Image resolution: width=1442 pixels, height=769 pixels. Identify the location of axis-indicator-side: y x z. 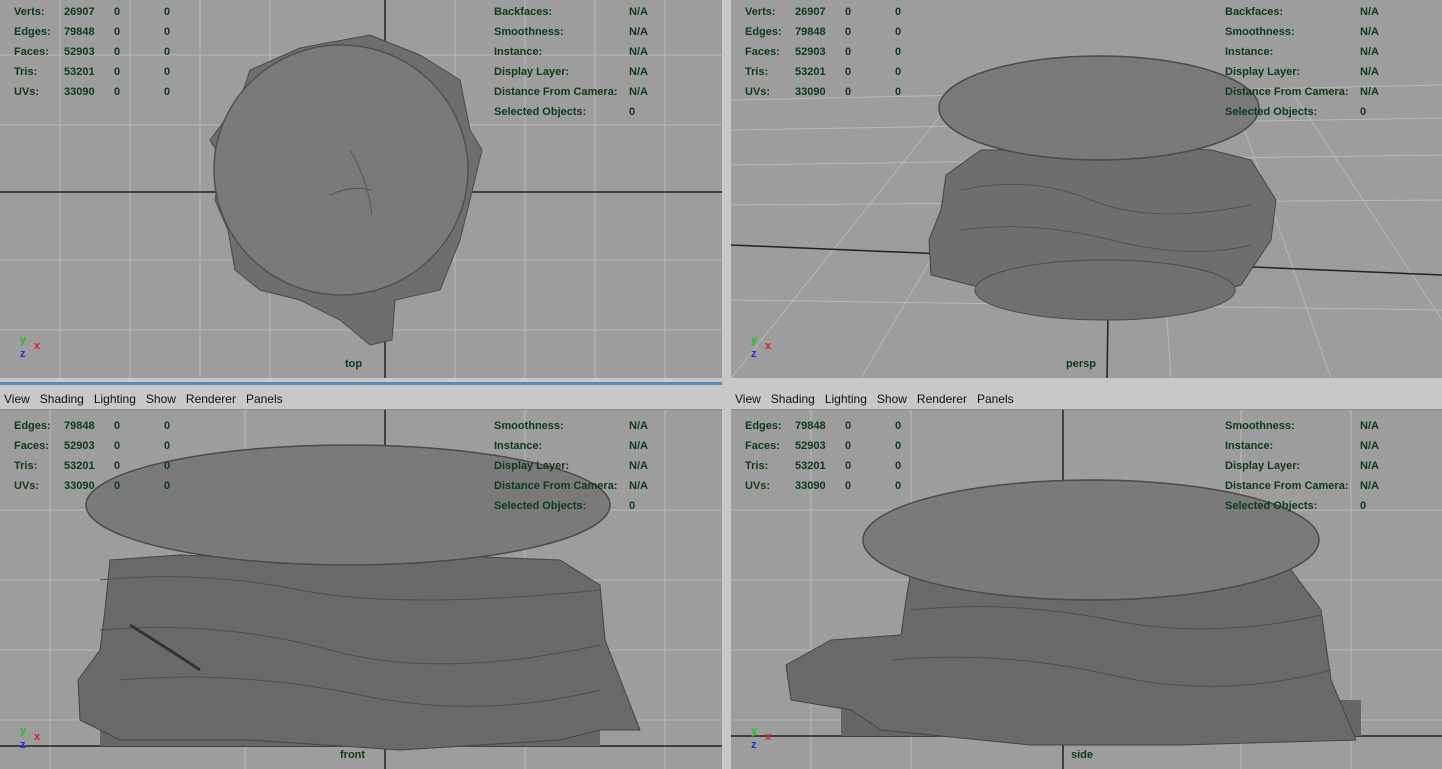
(767, 742).